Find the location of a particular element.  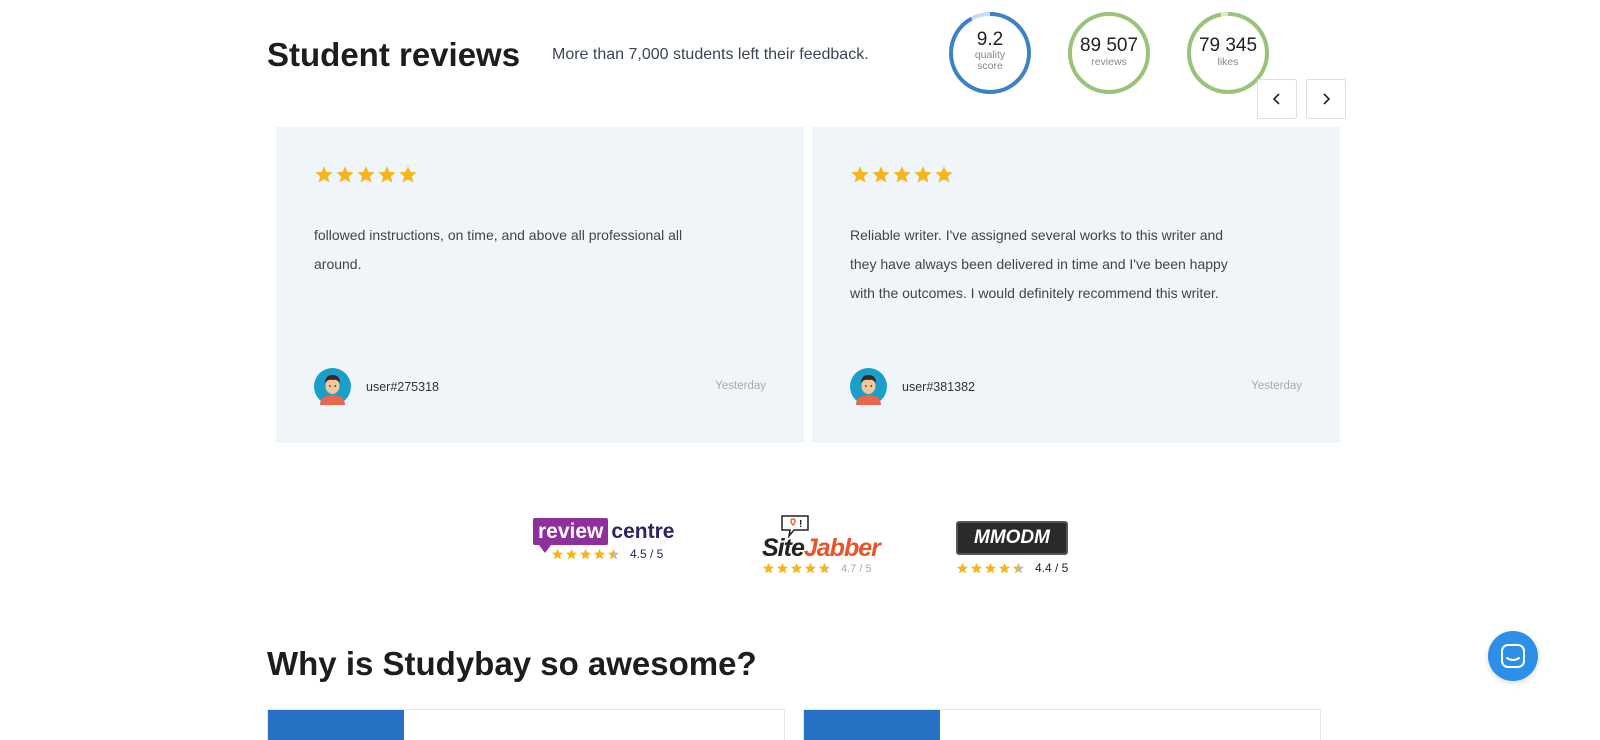

sitejabber-wordmark-site: Site is located at coordinates (783, 548).